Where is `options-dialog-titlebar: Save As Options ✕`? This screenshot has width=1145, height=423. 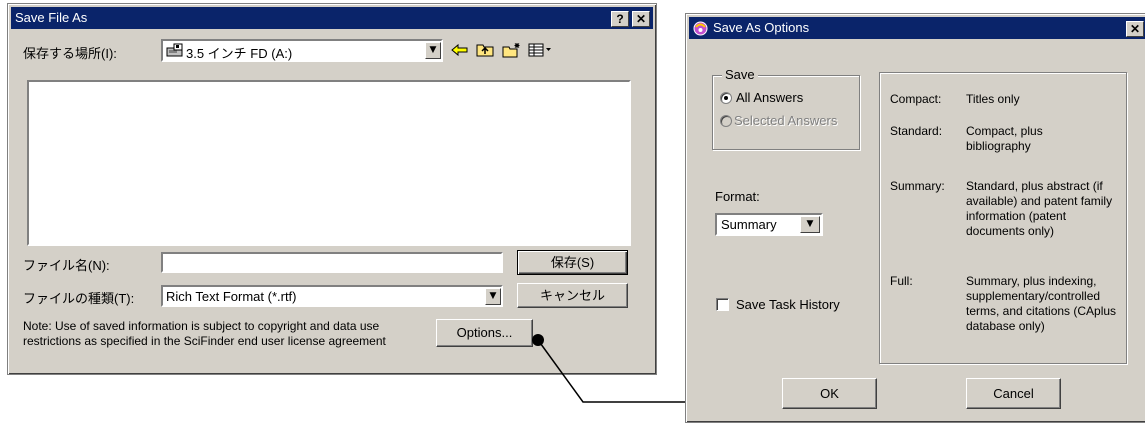
options-dialog-titlebar: Save As Options ✕ is located at coordinates (917, 28).